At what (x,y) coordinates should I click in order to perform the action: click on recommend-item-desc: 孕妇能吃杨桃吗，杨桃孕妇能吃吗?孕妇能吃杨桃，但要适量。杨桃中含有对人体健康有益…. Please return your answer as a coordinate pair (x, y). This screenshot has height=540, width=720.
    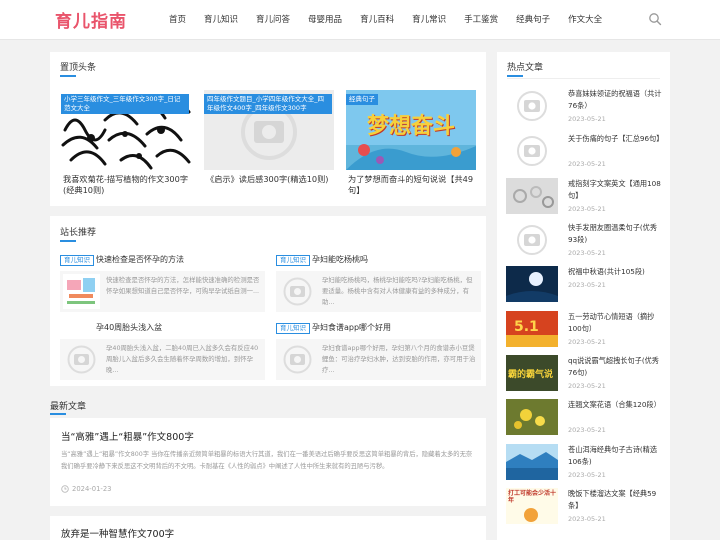
    Looking at the image, I should click on (397, 291).